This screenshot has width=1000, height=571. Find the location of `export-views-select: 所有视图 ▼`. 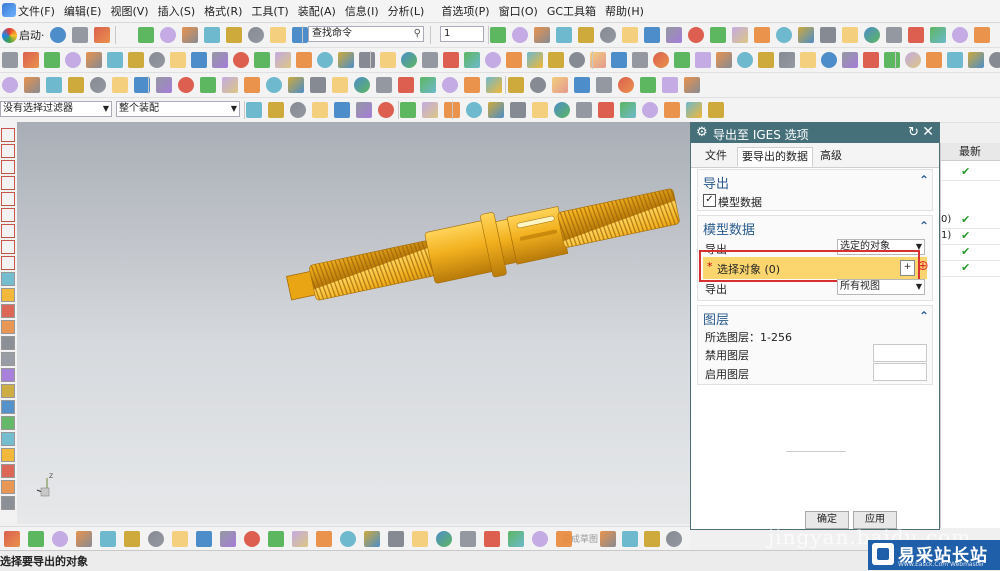

export-views-select: 所有视图 ▼ is located at coordinates (881, 287).